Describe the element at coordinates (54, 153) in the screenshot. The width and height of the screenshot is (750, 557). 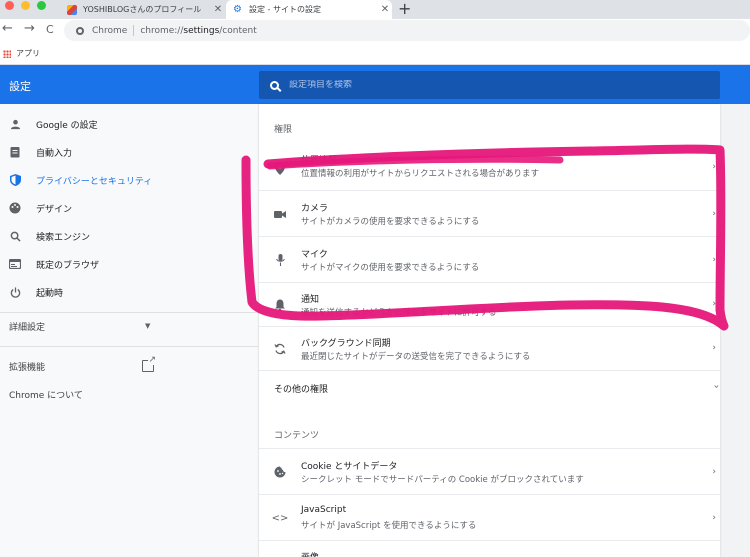
I see `sidebar-item-label: 自動入力` at that location.